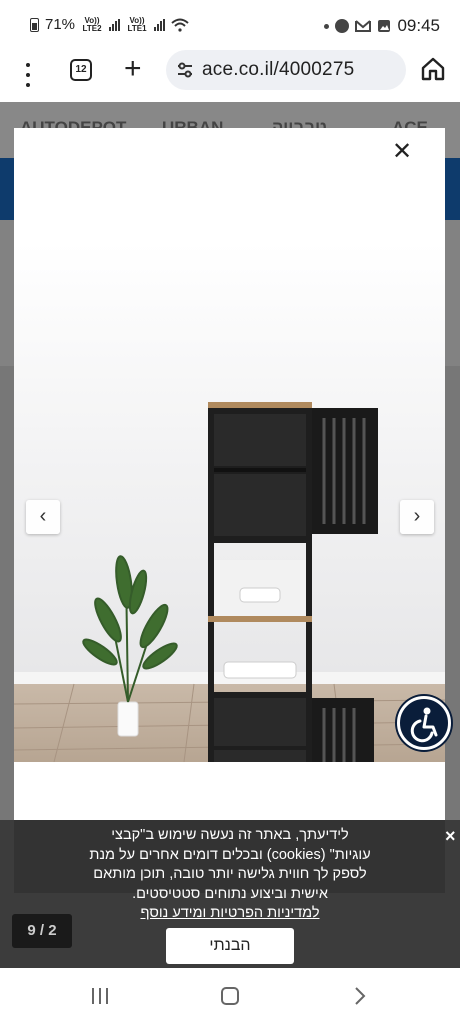  What do you see at coordinates (278, 70) in the screenshot?
I see `url-text: ace.co.il/4000275` at bounding box center [278, 70].